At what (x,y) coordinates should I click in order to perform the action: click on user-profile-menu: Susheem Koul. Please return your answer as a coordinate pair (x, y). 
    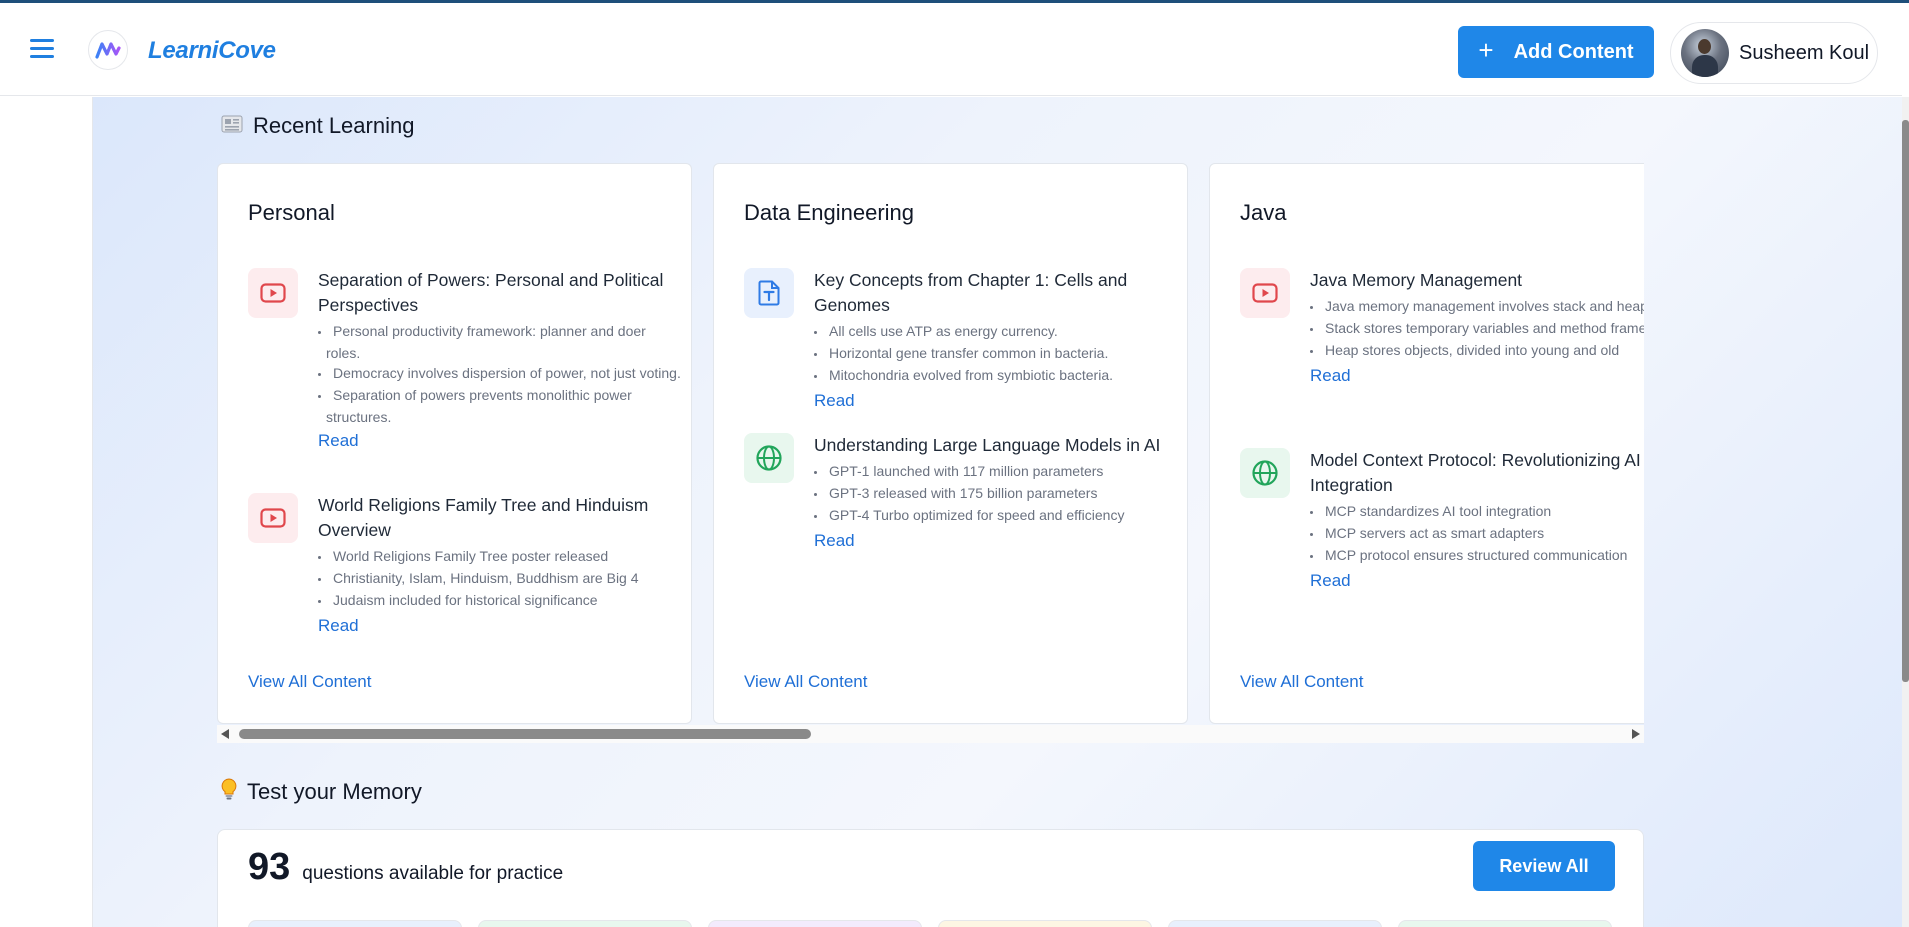
    Looking at the image, I should click on (1774, 53).